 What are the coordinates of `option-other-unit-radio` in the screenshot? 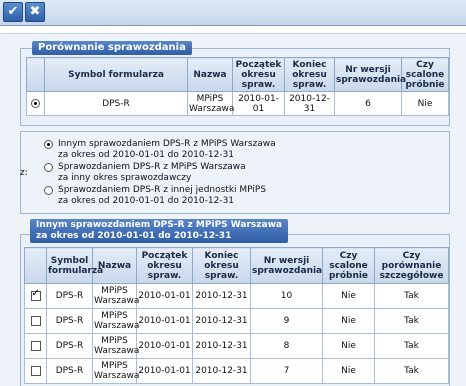 It's located at (48, 190).